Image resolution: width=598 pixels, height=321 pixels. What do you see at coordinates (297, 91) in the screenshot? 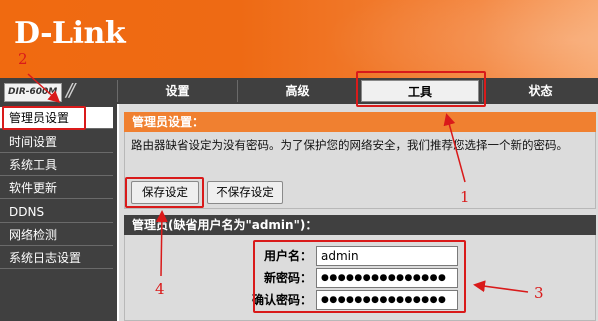
I see `tab-advanced: 高级` at bounding box center [297, 91].